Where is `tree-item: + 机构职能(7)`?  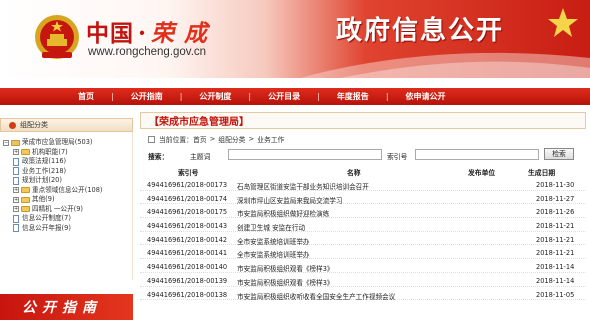
tree-item: + 机构职能(7) is located at coordinates (67, 153).